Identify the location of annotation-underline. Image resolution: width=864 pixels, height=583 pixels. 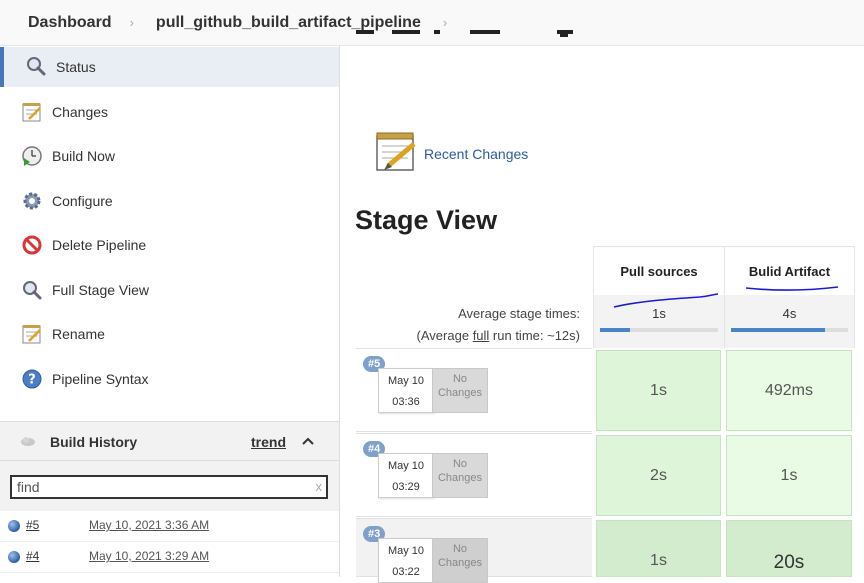
(726, 297).